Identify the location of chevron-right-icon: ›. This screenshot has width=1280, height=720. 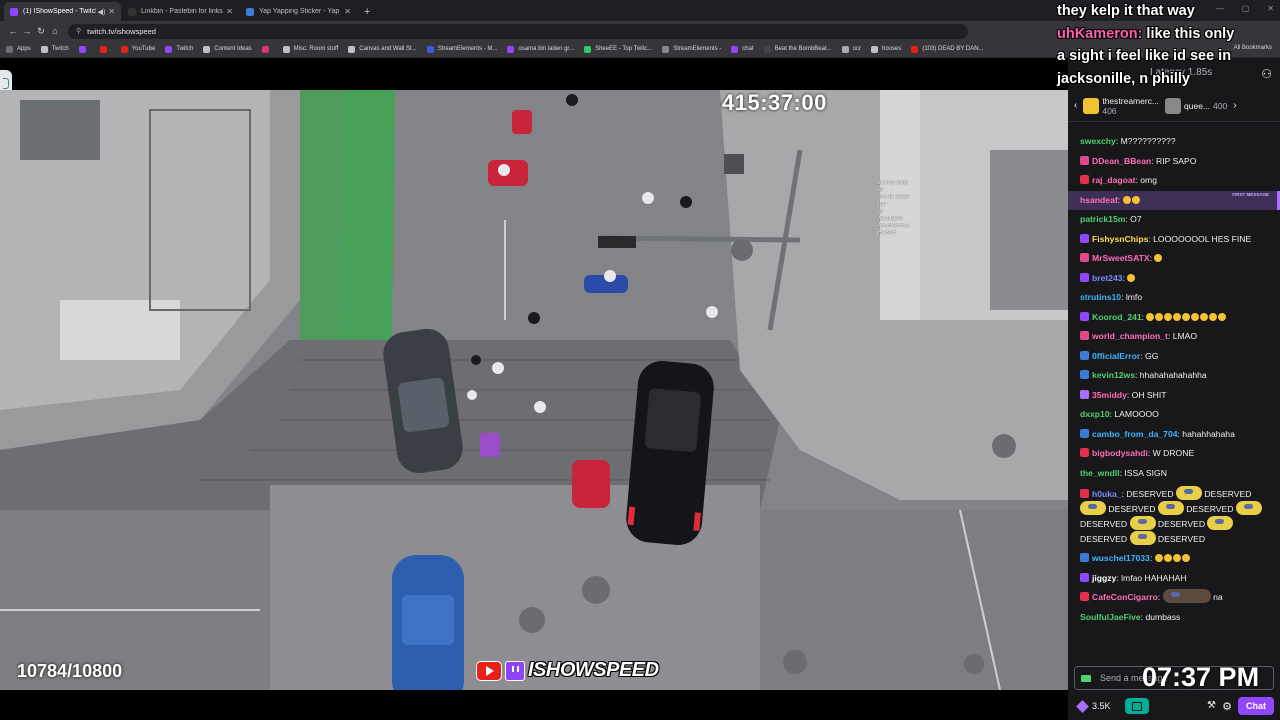
(1234, 105).